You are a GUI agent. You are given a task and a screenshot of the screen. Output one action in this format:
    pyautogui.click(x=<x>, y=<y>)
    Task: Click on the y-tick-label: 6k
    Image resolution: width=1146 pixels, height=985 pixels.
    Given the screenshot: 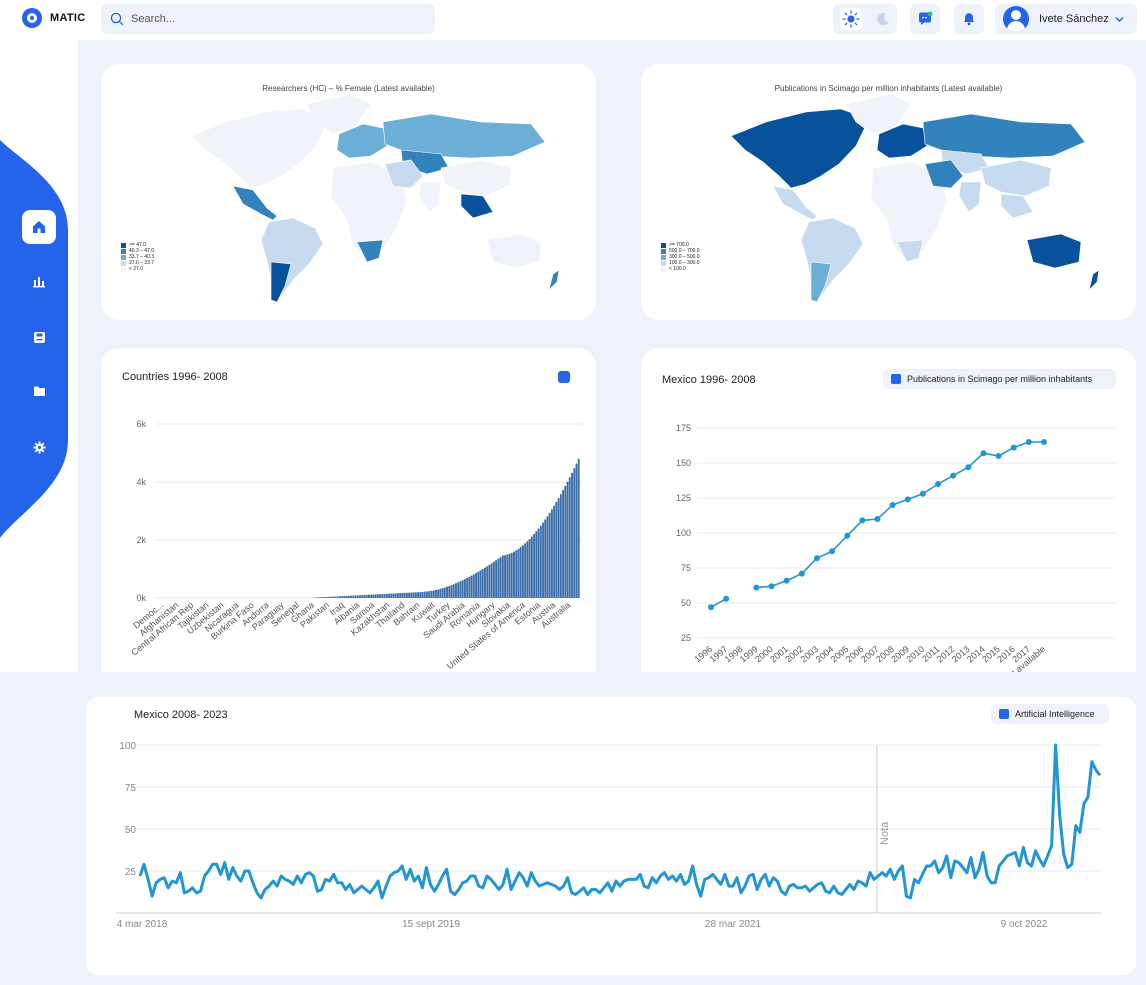 What is the action you would take?
    pyautogui.click(x=141, y=424)
    